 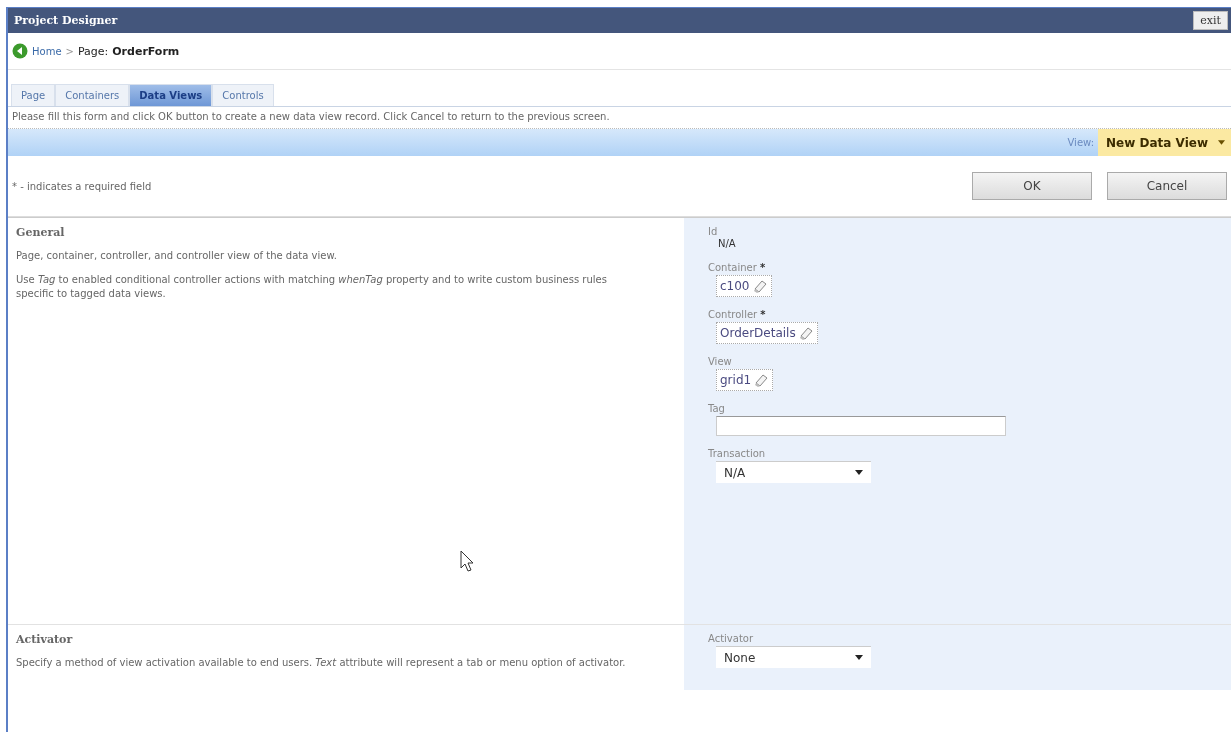 I want to click on tab: Controls, so click(x=243, y=95).